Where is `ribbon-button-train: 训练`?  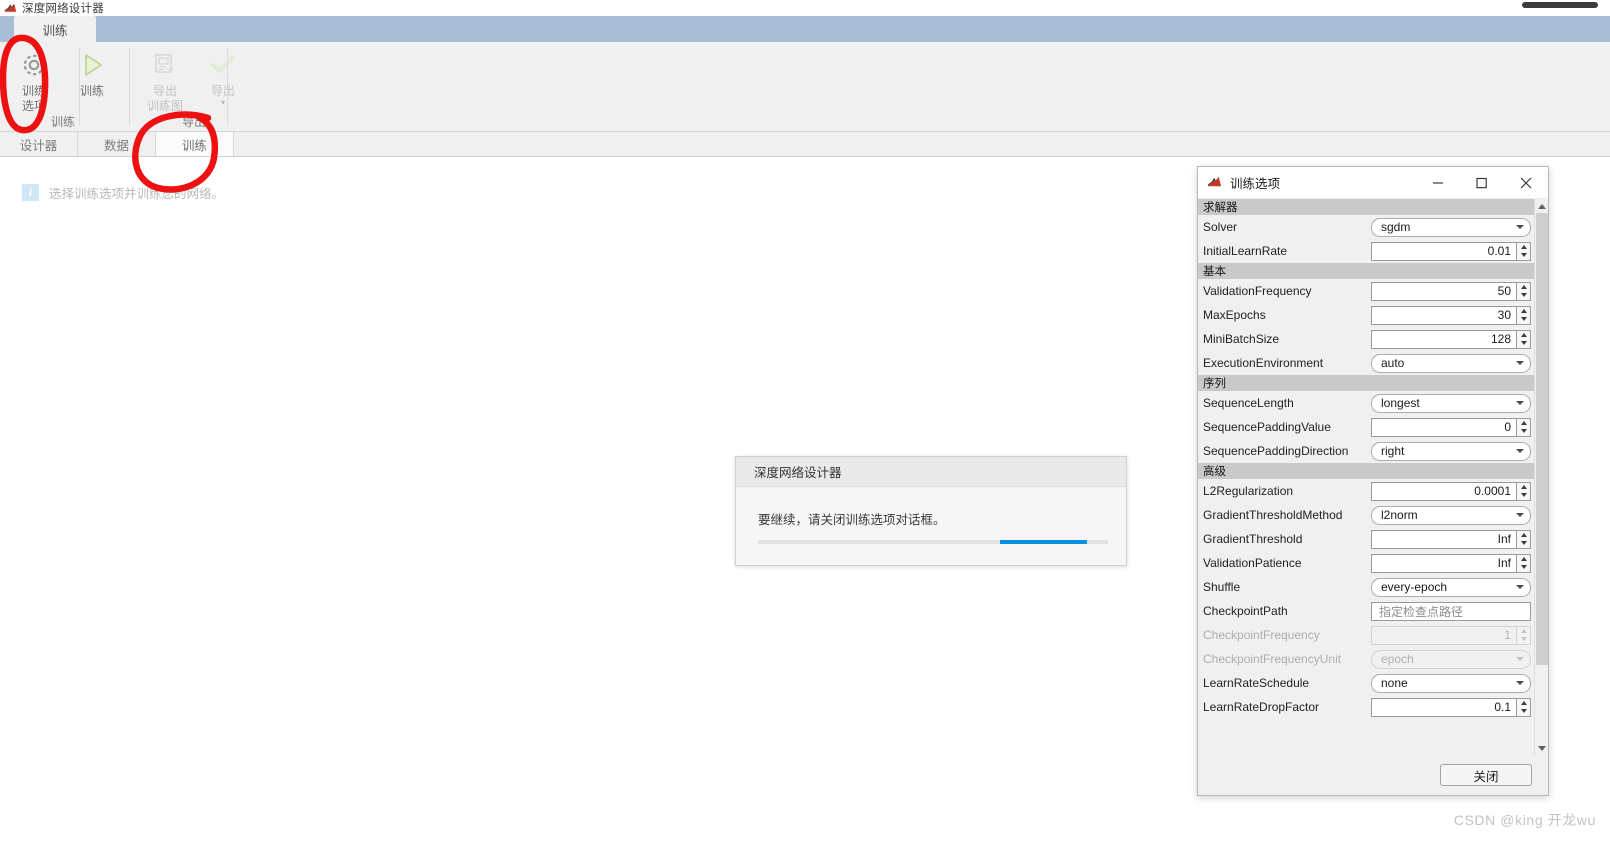
ribbon-button-train: 训练 is located at coordinates (92, 72).